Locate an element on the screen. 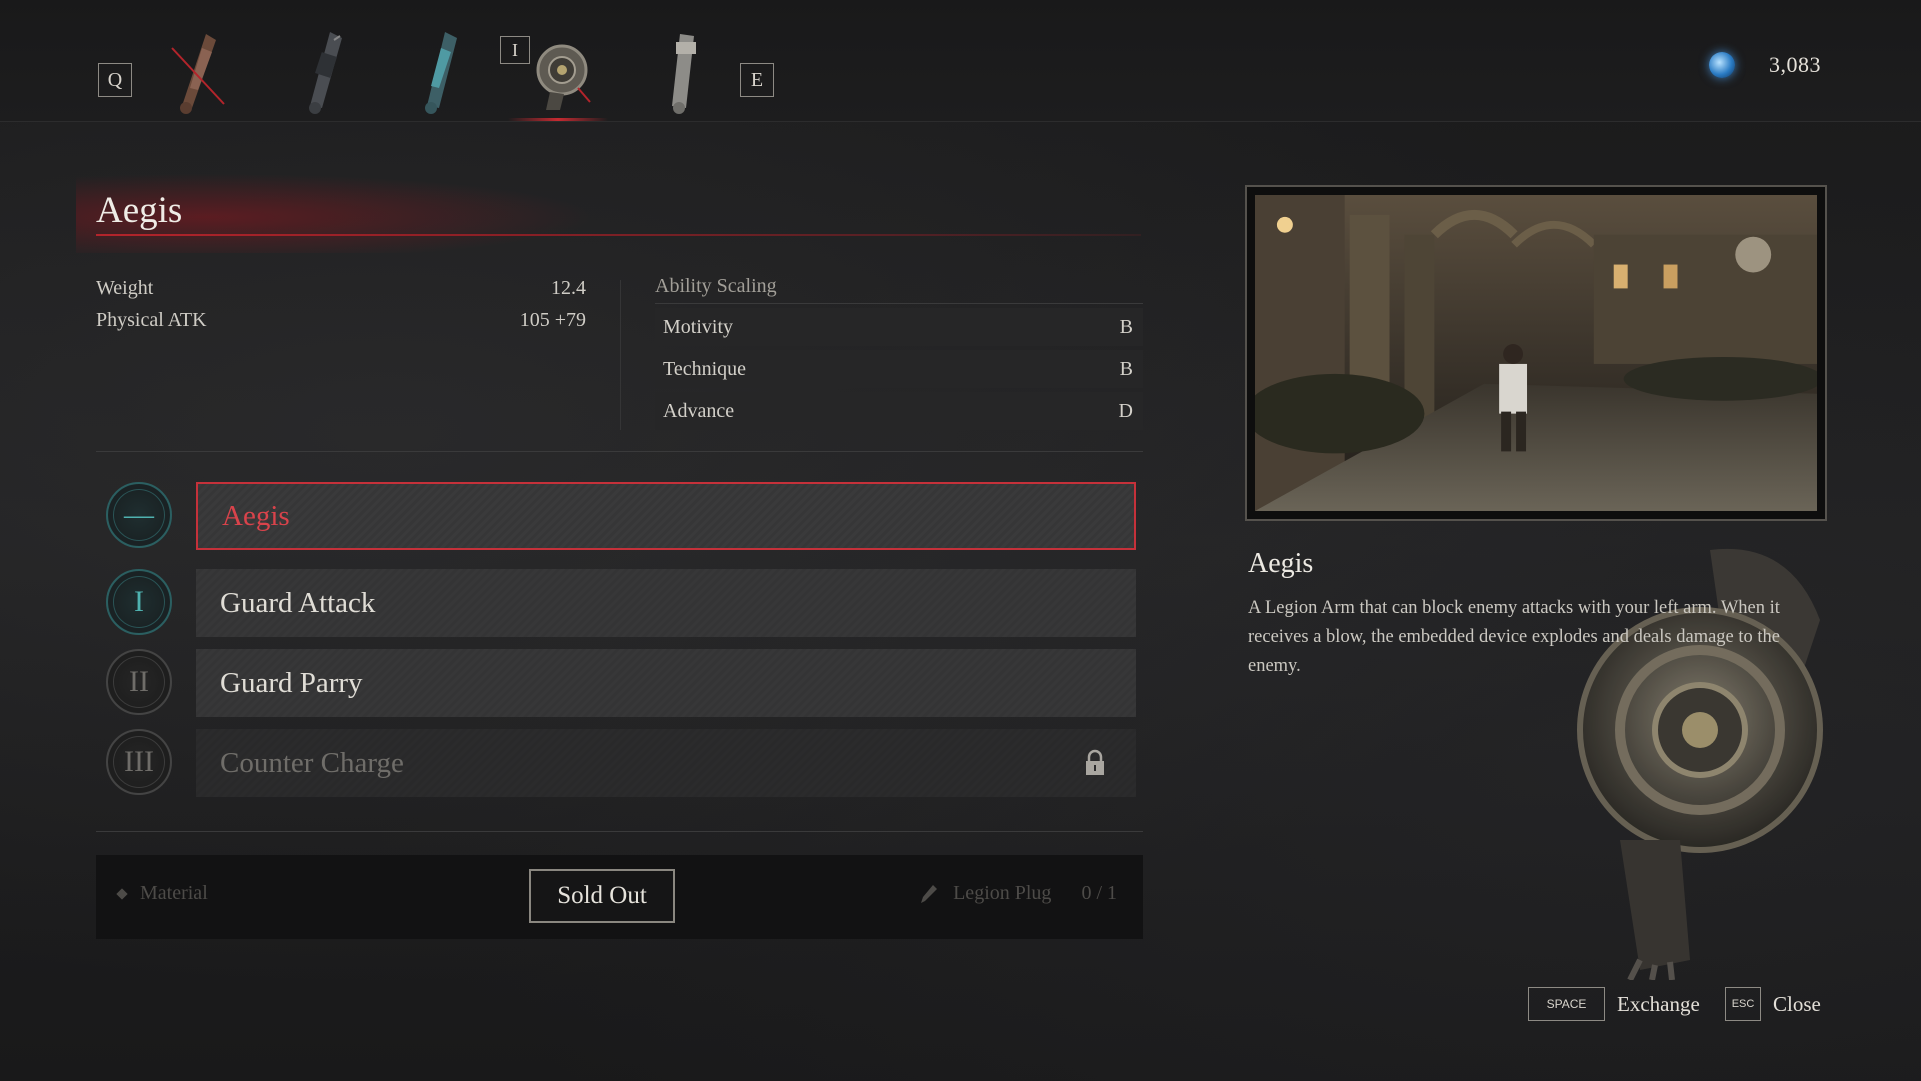 The image size is (1921, 1081). scaling-row-motivity: Motivity B is located at coordinates (899, 327).